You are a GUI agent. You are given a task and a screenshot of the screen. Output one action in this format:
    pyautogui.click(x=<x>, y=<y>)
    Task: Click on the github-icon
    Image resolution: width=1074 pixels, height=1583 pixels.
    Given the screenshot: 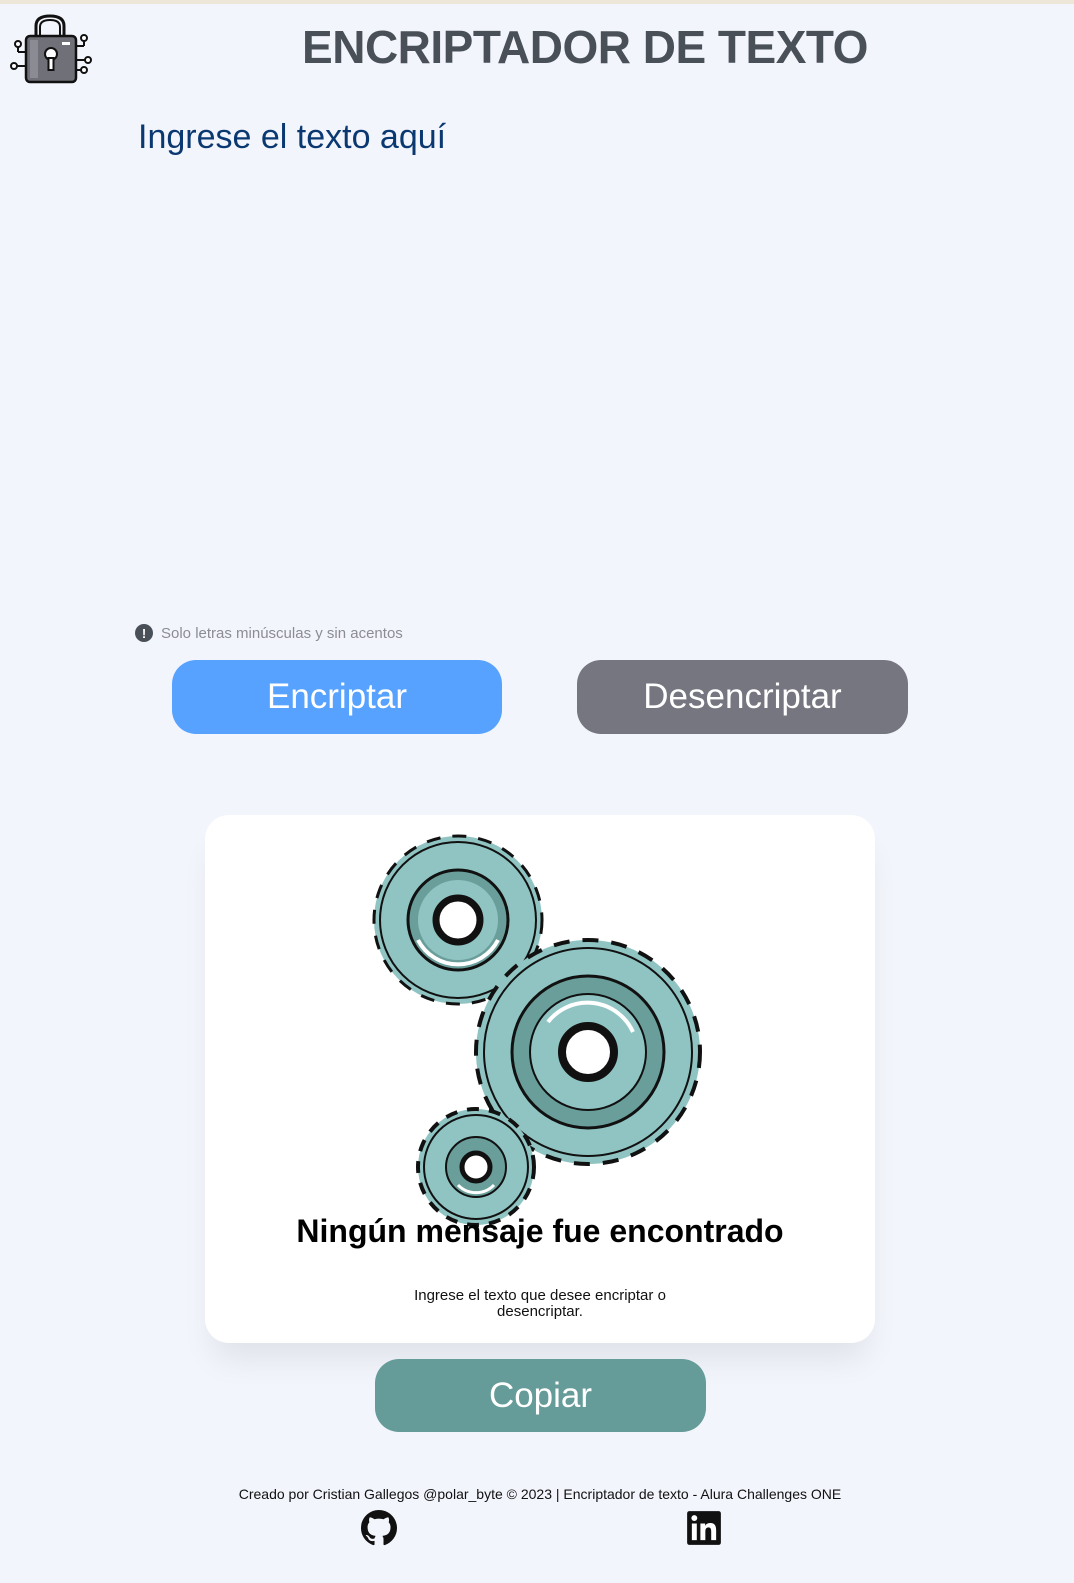 What is the action you would take?
    pyautogui.click(x=379, y=1528)
    